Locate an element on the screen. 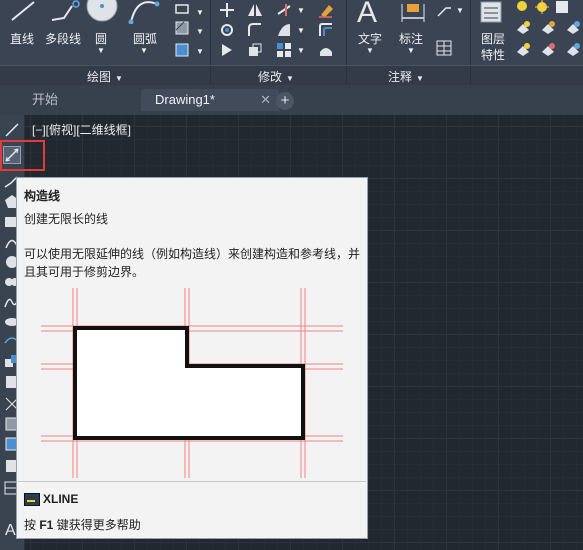 This screenshot has width=583, height=550. layer-tool-2-icon is located at coordinates (548, 28).